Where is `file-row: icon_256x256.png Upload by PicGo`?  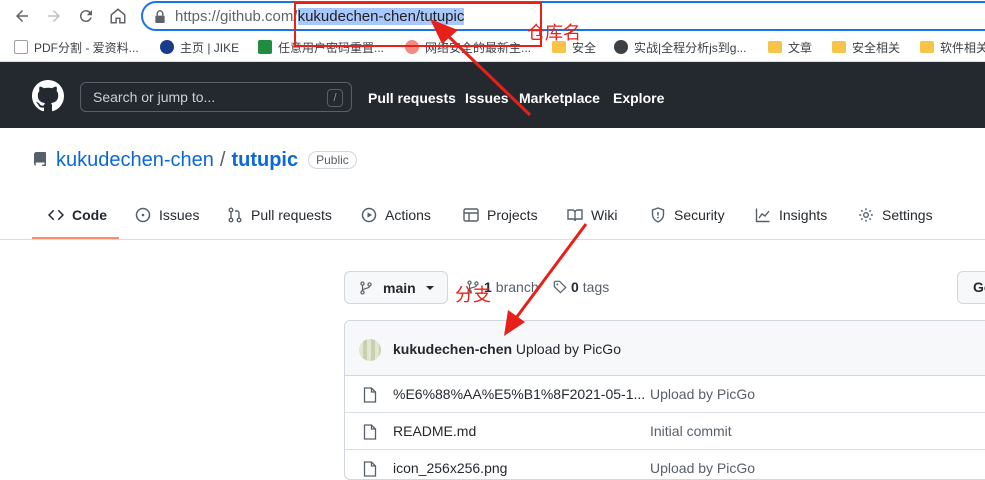 file-row: icon_256x256.png Upload by PicGo is located at coordinates (665, 464).